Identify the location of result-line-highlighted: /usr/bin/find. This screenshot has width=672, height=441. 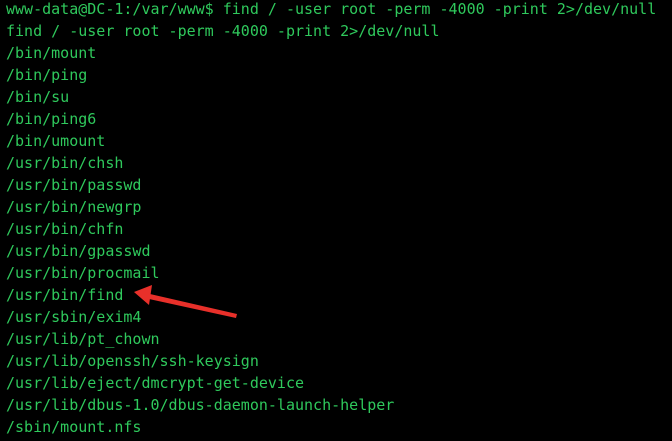
(65, 295).